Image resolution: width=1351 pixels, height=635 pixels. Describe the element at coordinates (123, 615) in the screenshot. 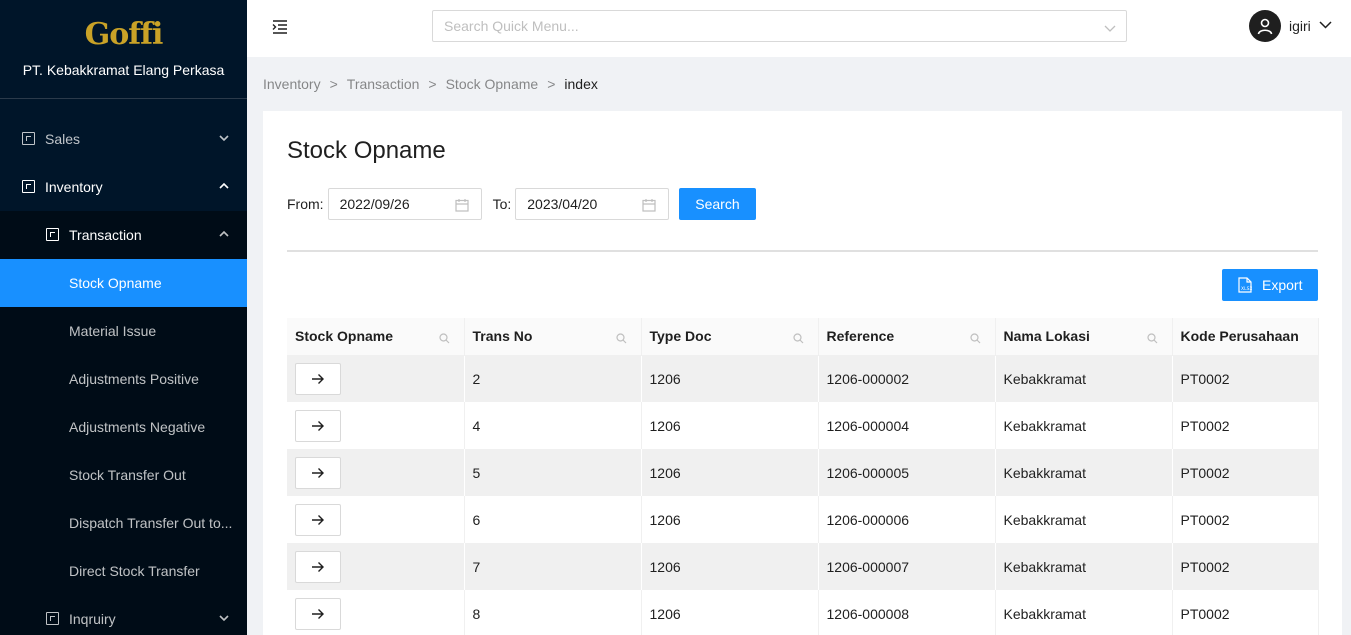

I see `sidebar-item-inquiry: Inqruiry` at that location.